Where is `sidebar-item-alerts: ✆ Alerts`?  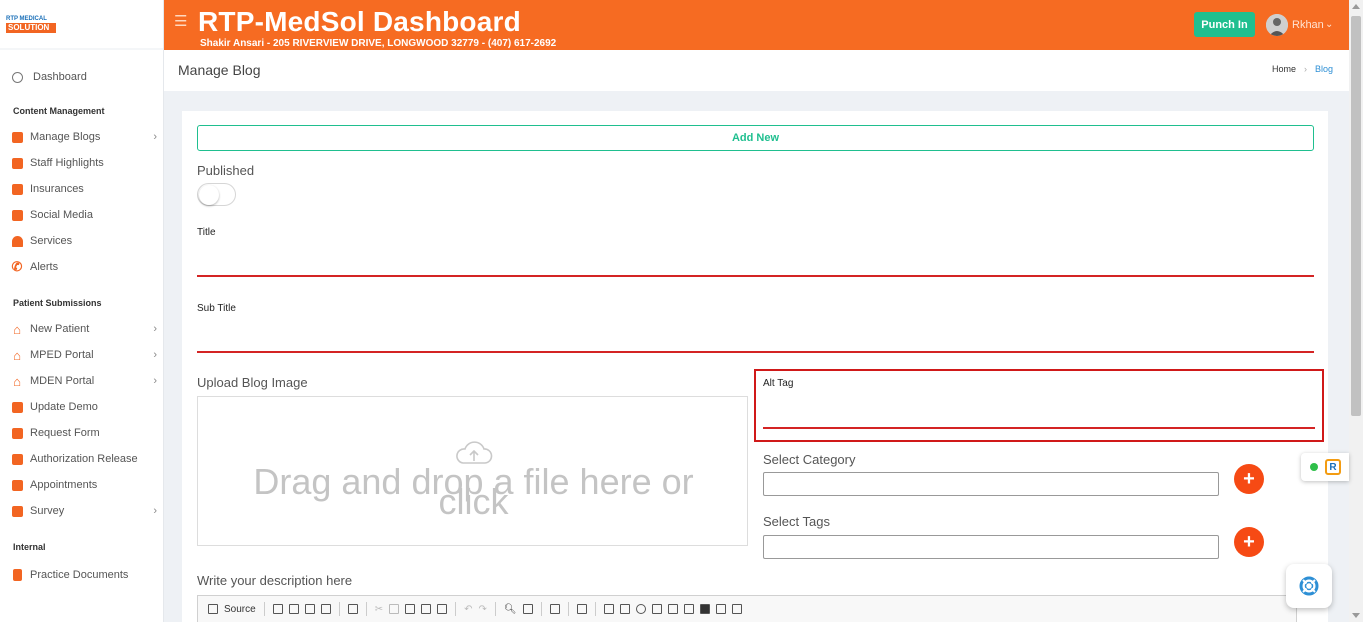 sidebar-item-alerts: ✆ Alerts is located at coordinates (81, 267).